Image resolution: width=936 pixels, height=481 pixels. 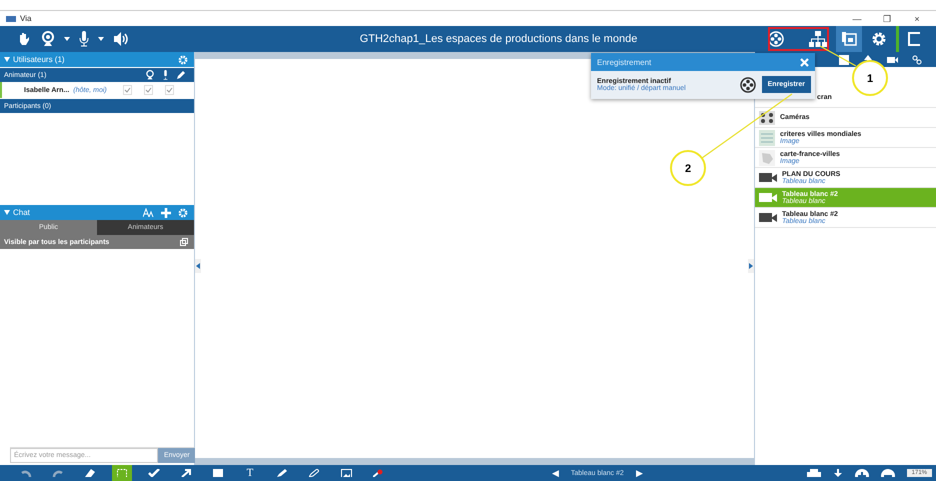 I want to click on window-title: Via, so click(x=26, y=18).